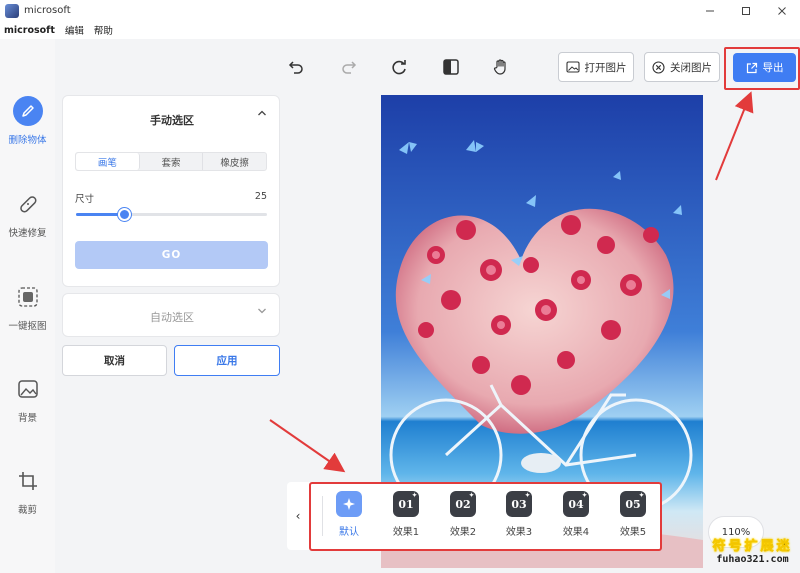  What do you see at coordinates (752, 559) in the screenshot?
I see `watermark-url: fuhao321.com` at bounding box center [752, 559].